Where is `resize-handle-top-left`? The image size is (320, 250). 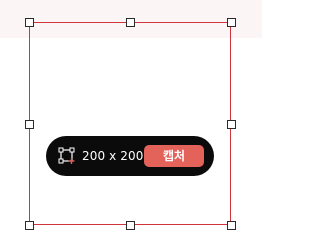 resize-handle-top-left is located at coordinates (29, 22).